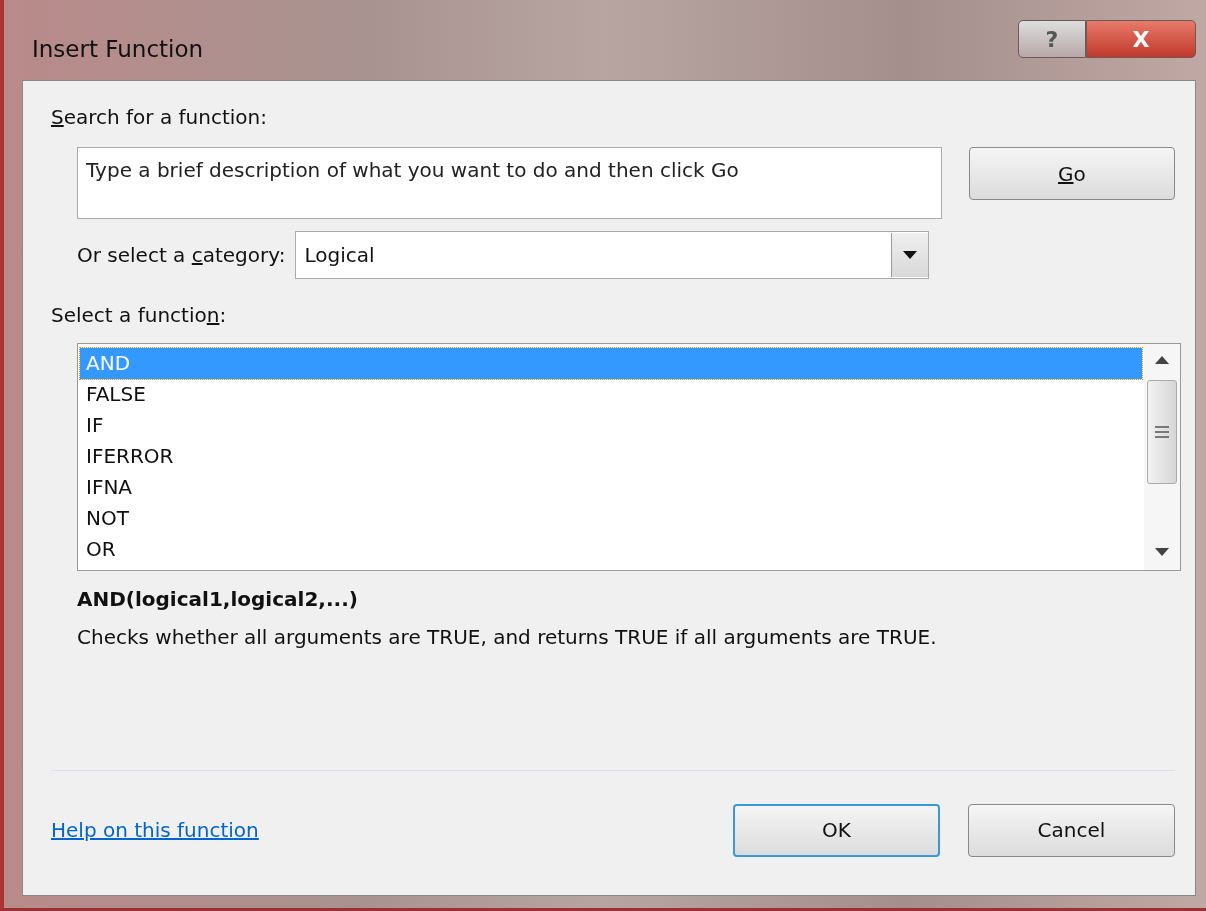 The image size is (1206, 911). I want to click on function-list-label: Select a function:, so click(139, 315).